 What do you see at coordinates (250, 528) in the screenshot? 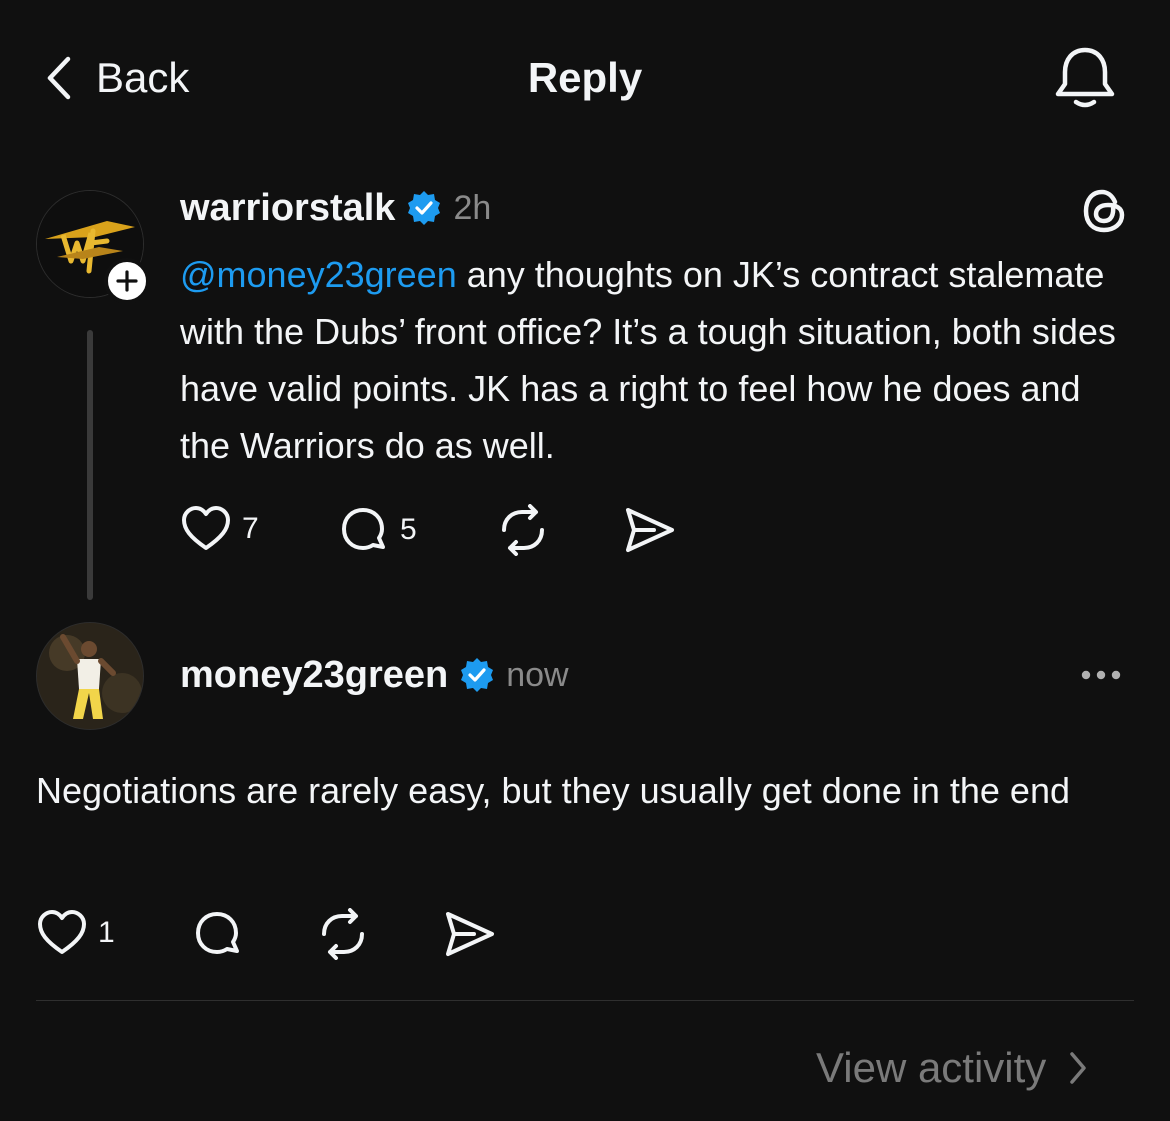
I see `like-count: 7` at bounding box center [250, 528].